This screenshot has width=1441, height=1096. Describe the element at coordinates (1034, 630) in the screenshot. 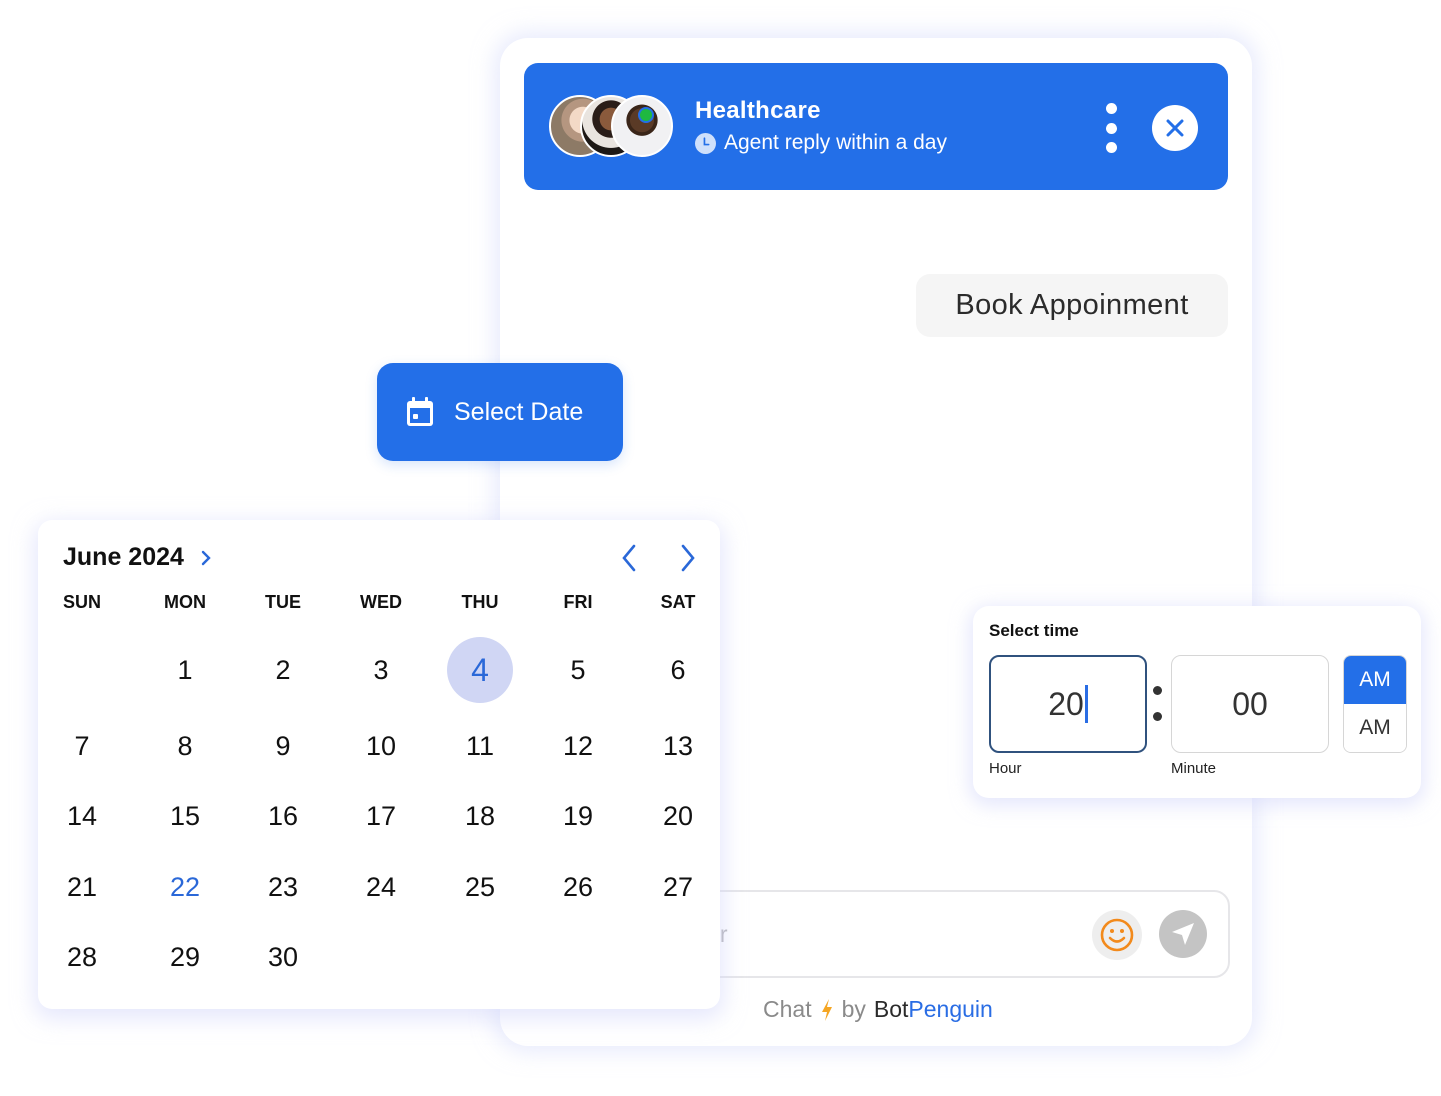

I see `time-picker-title: Select time` at that location.